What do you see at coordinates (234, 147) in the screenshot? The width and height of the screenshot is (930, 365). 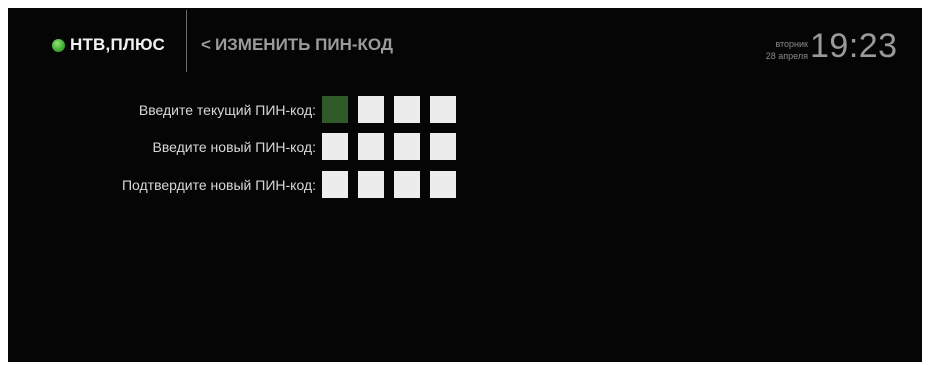 I see `new-pin-label: Введите новый ПИН-код:` at bounding box center [234, 147].